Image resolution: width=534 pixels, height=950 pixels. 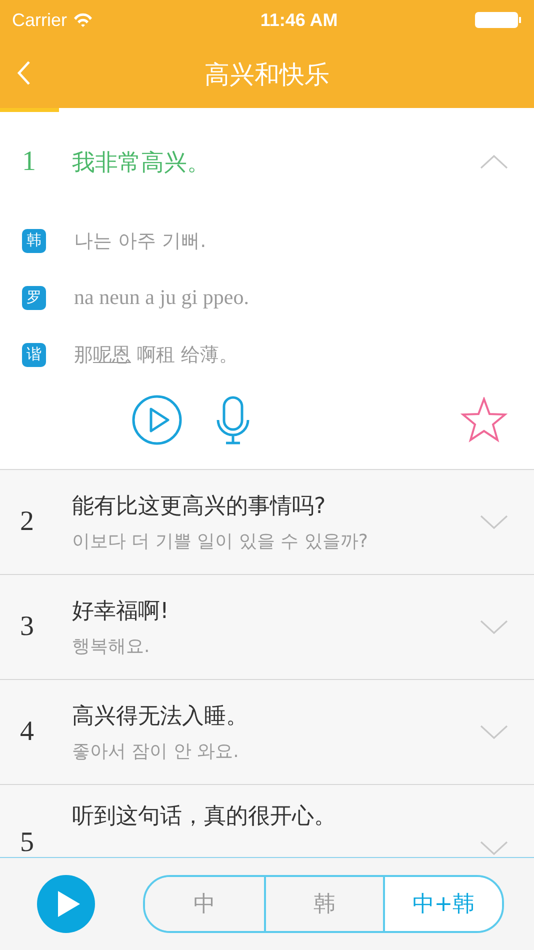 What do you see at coordinates (140, 241) in the screenshot?
I see `translation-text: 나는 아주 기뻐.` at bounding box center [140, 241].